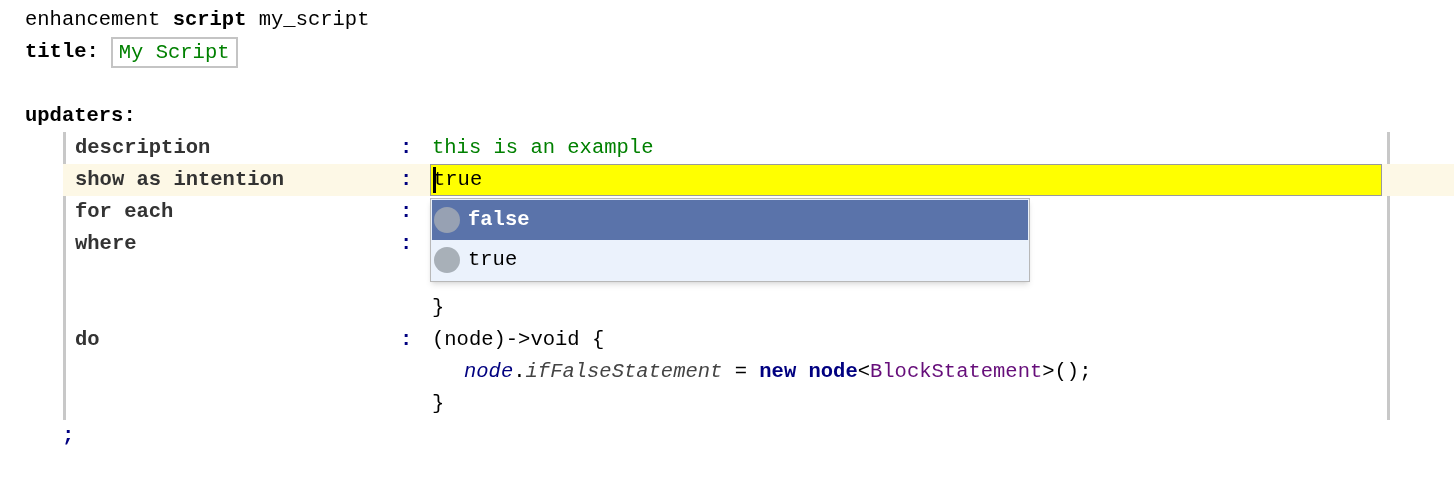 The image size is (1454, 482). I want to click on code-text: this is an example, so click(543, 147).